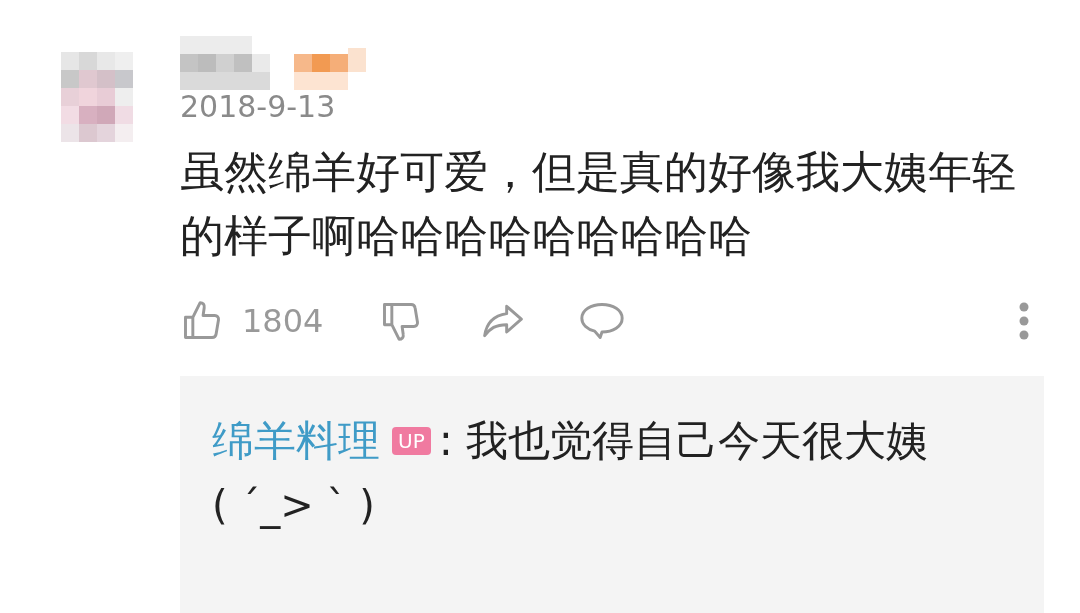 This screenshot has width=1080, height=613. Describe the element at coordinates (683, 441) in the screenshot. I see `reply-text: : 我也觉得自己今天很大姨` at that location.